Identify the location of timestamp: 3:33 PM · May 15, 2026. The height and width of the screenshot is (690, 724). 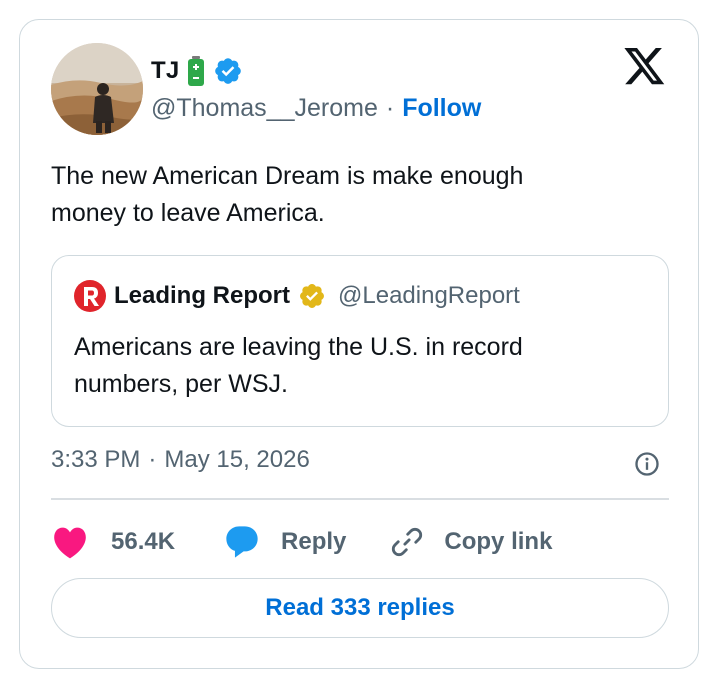
(180, 460).